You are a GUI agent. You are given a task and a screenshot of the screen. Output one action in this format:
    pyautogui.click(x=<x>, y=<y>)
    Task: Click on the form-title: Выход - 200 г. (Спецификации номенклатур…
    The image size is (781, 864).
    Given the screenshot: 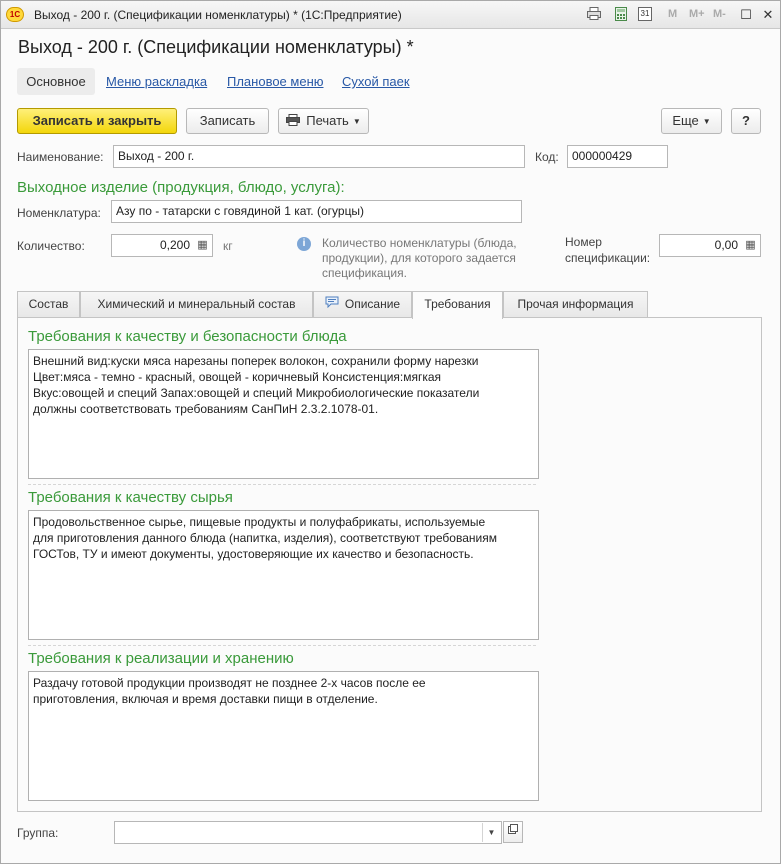 What is the action you would take?
    pyautogui.click(x=216, y=47)
    